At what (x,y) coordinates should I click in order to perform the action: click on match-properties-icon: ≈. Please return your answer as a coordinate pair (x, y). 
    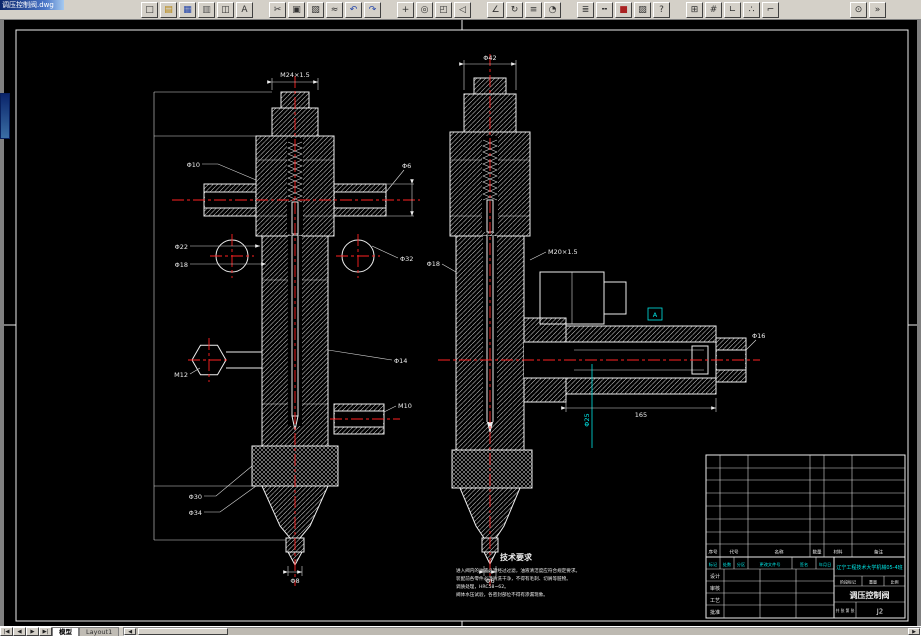
    Looking at the image, I should click on (334, 9).